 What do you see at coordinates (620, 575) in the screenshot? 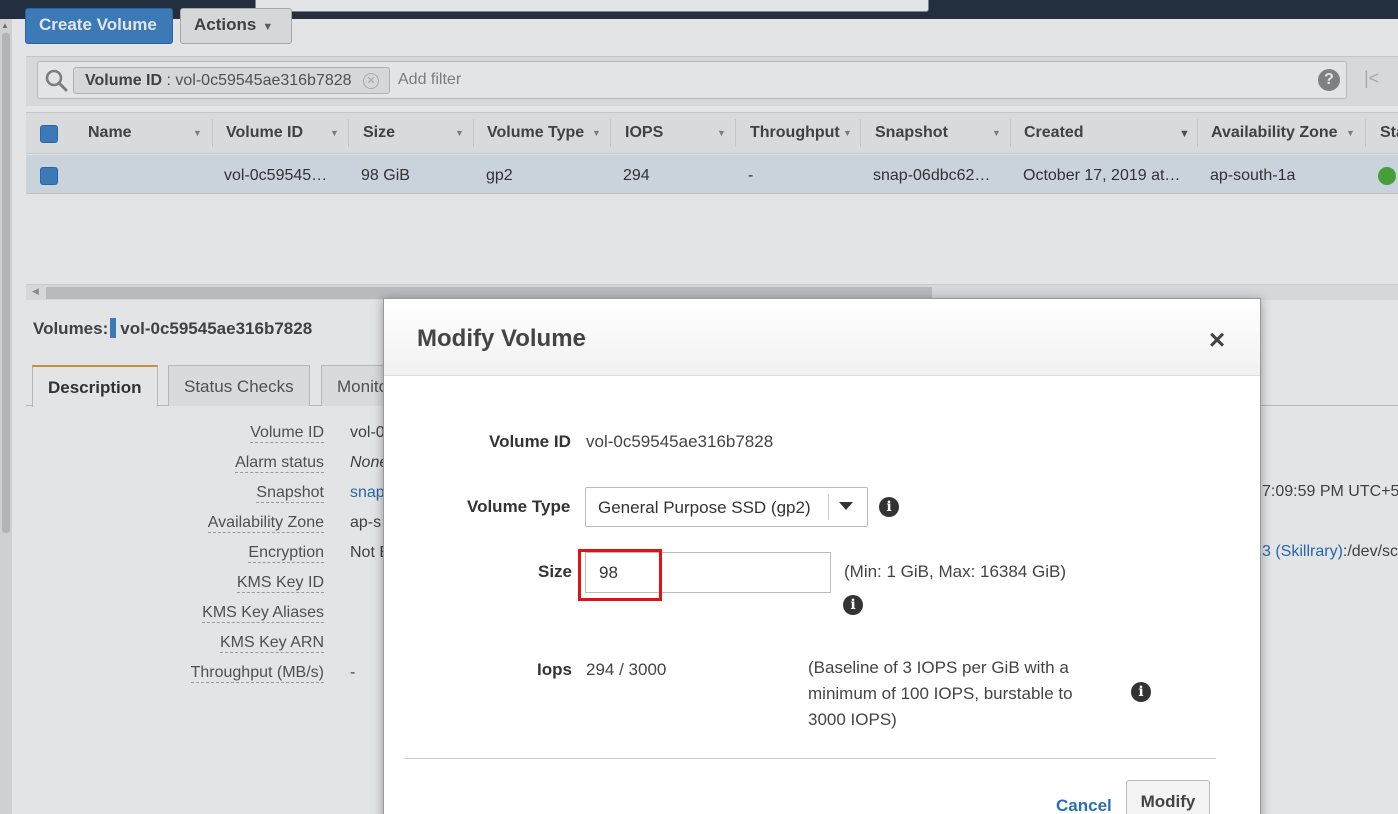
I see `size-highlight-box` at bounding box center [620, 575].